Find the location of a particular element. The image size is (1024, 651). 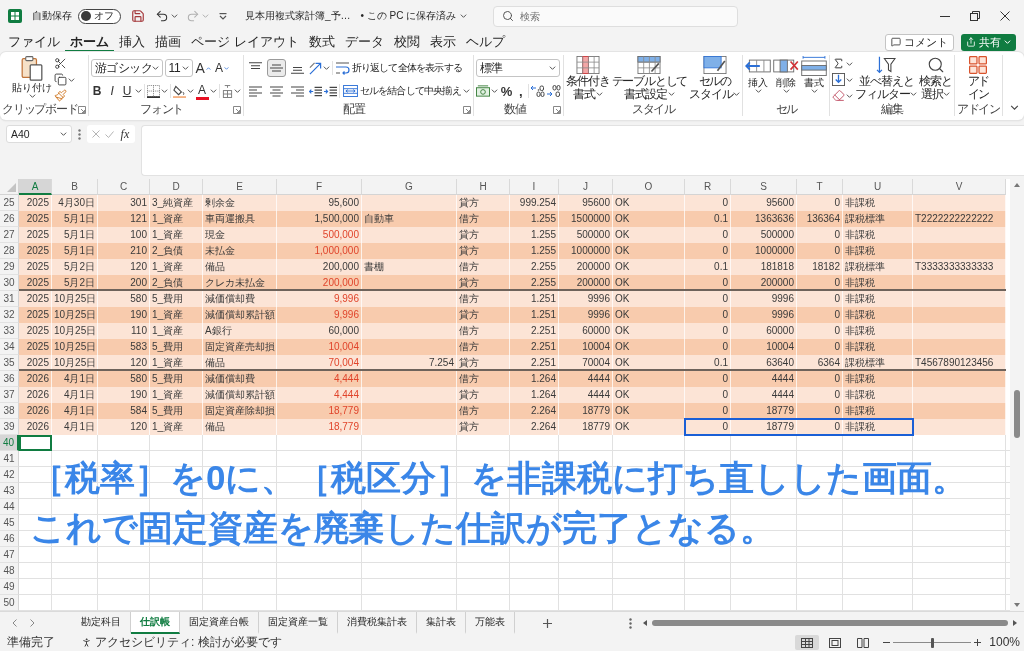

close-icon is located at coordinates (1005, 16).